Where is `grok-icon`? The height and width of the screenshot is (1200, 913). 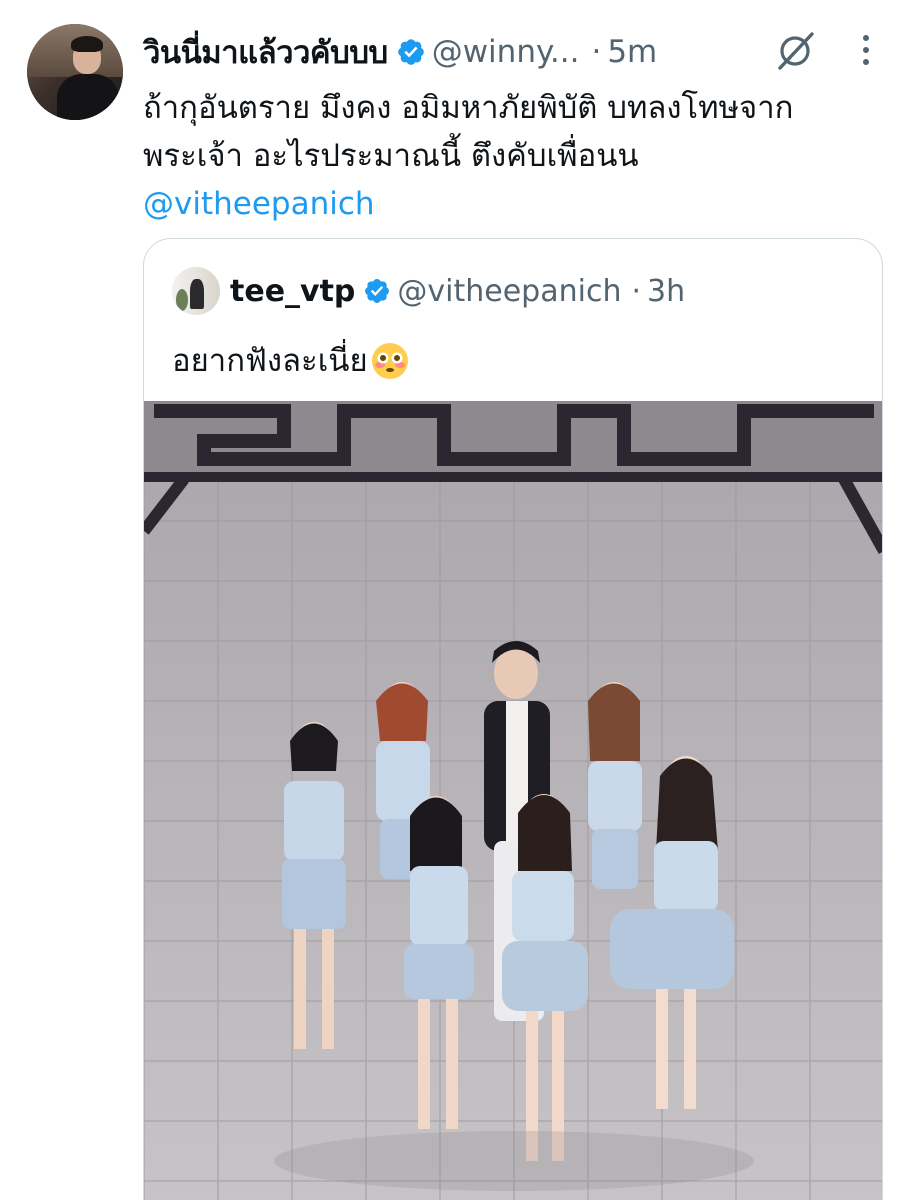 grok-icon is located at coordinates (795, 51).